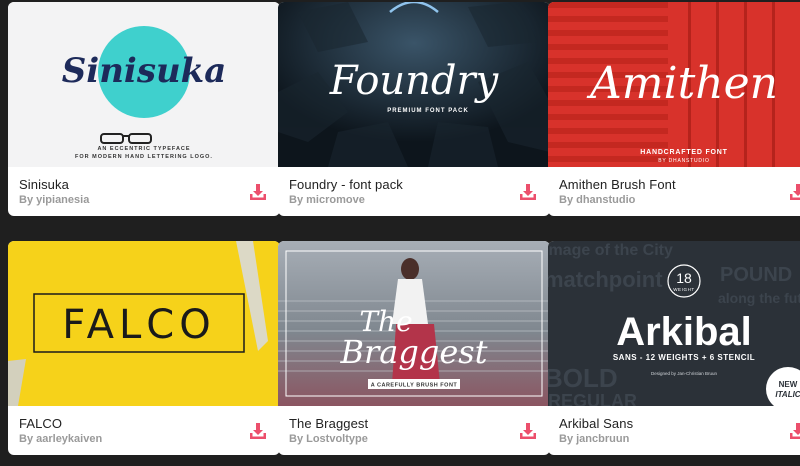  What do you see at coordinates (414, 430) in the screenshot?
I see `card-meta: The Braggest By Lostvoltype` at bounding box center [414, 430].